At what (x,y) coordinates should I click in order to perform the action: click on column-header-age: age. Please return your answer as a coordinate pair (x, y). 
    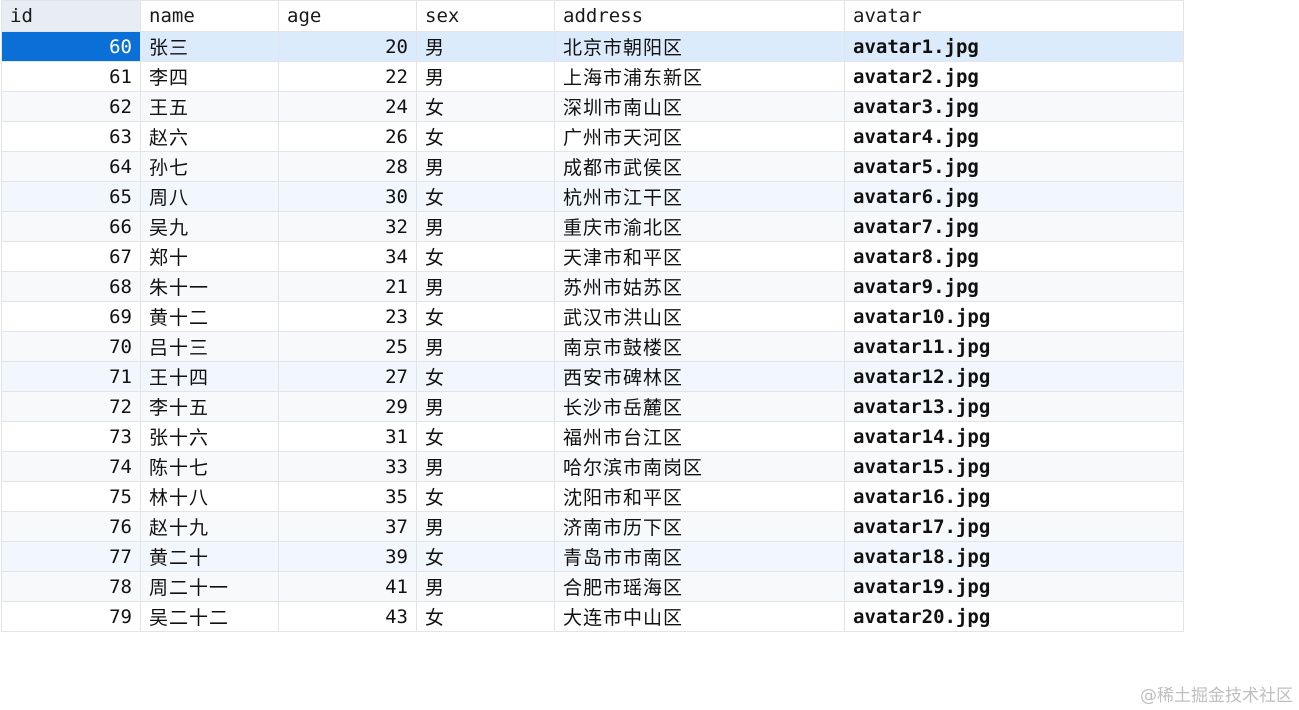
    Looking at the image, I should click on (347, 16).